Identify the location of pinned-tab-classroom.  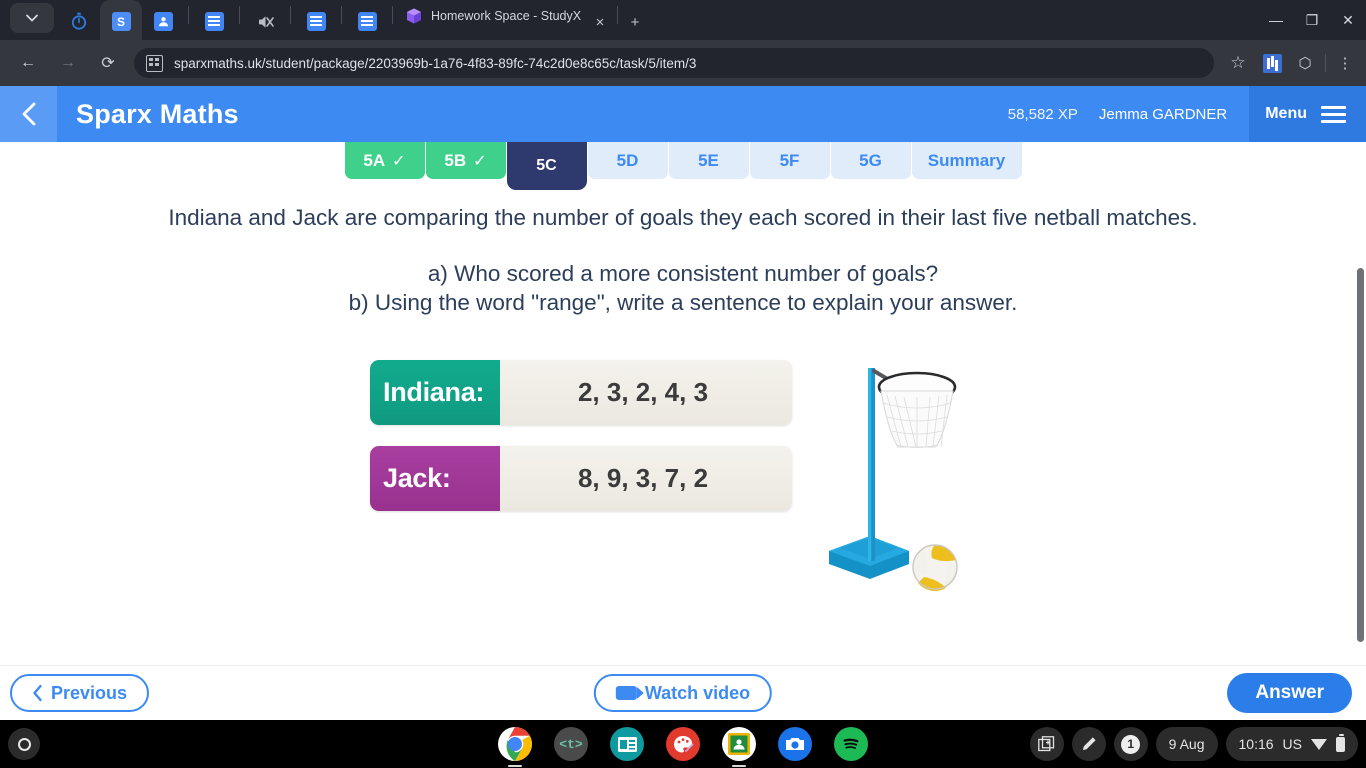
(163, 20).